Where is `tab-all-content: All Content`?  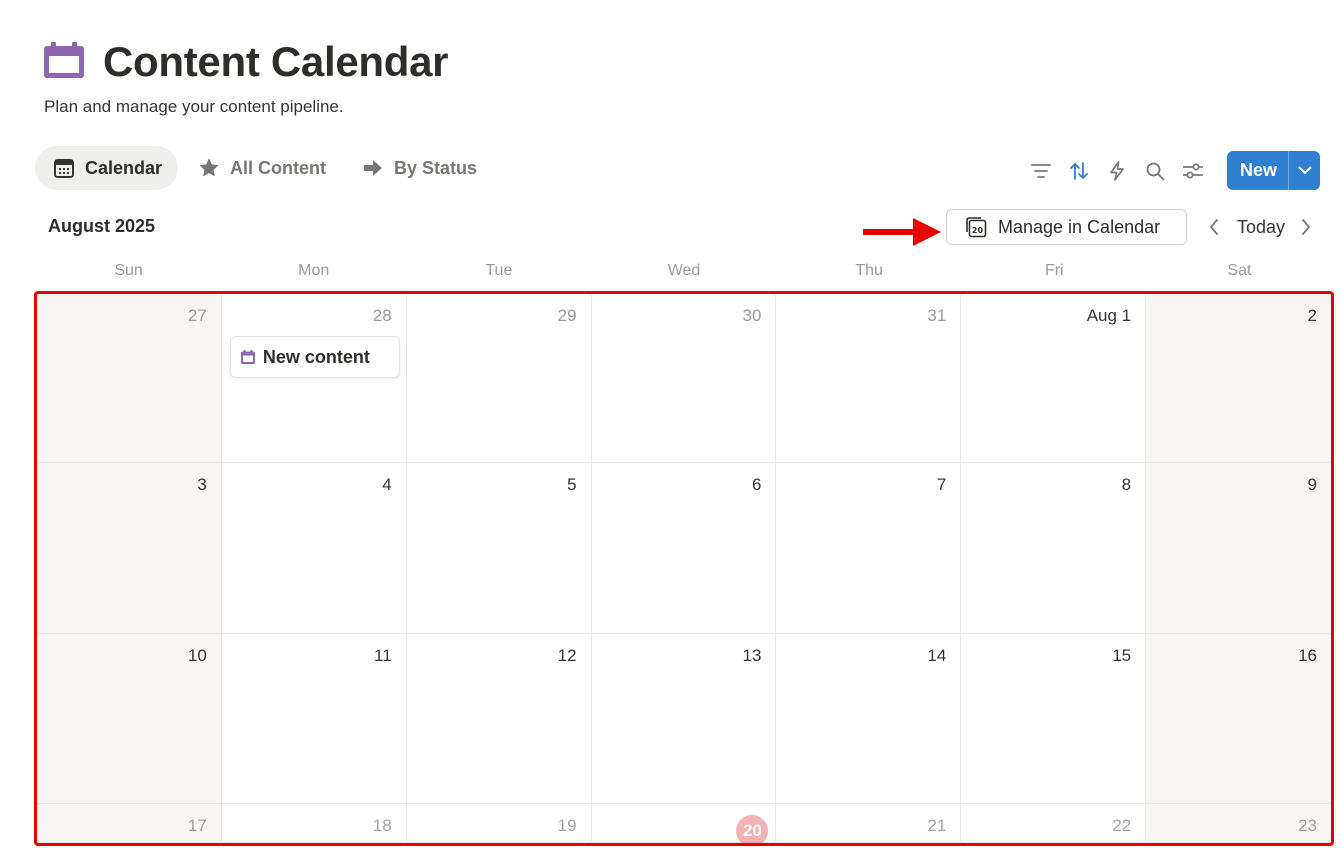 tab-all-content: All Content is located at coordinates (261, 168).